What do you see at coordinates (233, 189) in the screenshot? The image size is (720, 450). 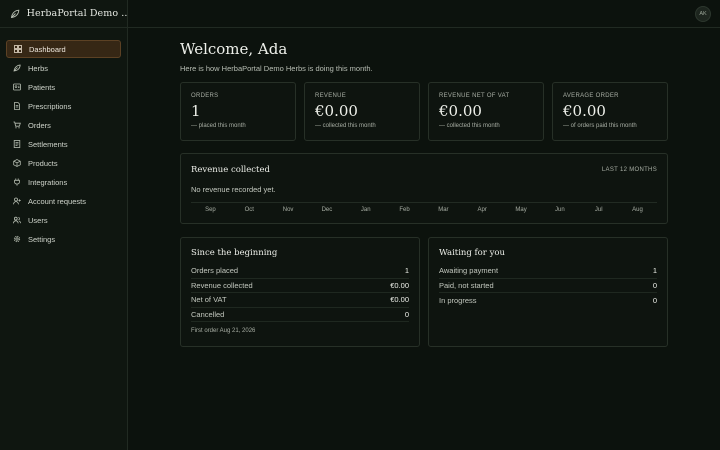 I see `revenue-empty-message: No revenue recorded yet.` at bounding box center [233, 189].